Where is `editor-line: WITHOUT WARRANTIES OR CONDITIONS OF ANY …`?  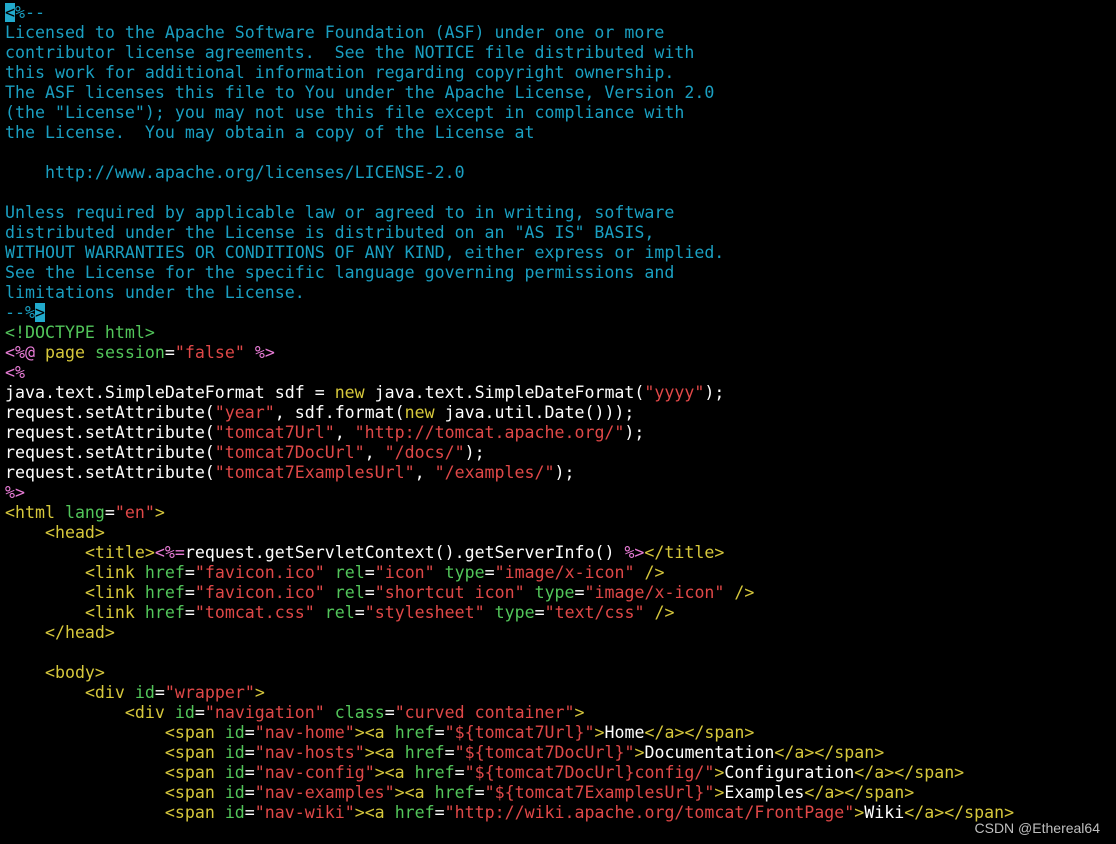 editor-line: WITHOUT WARRANTIES OR CONDITIONS OF ANY … is located at coordinates (560, 253).